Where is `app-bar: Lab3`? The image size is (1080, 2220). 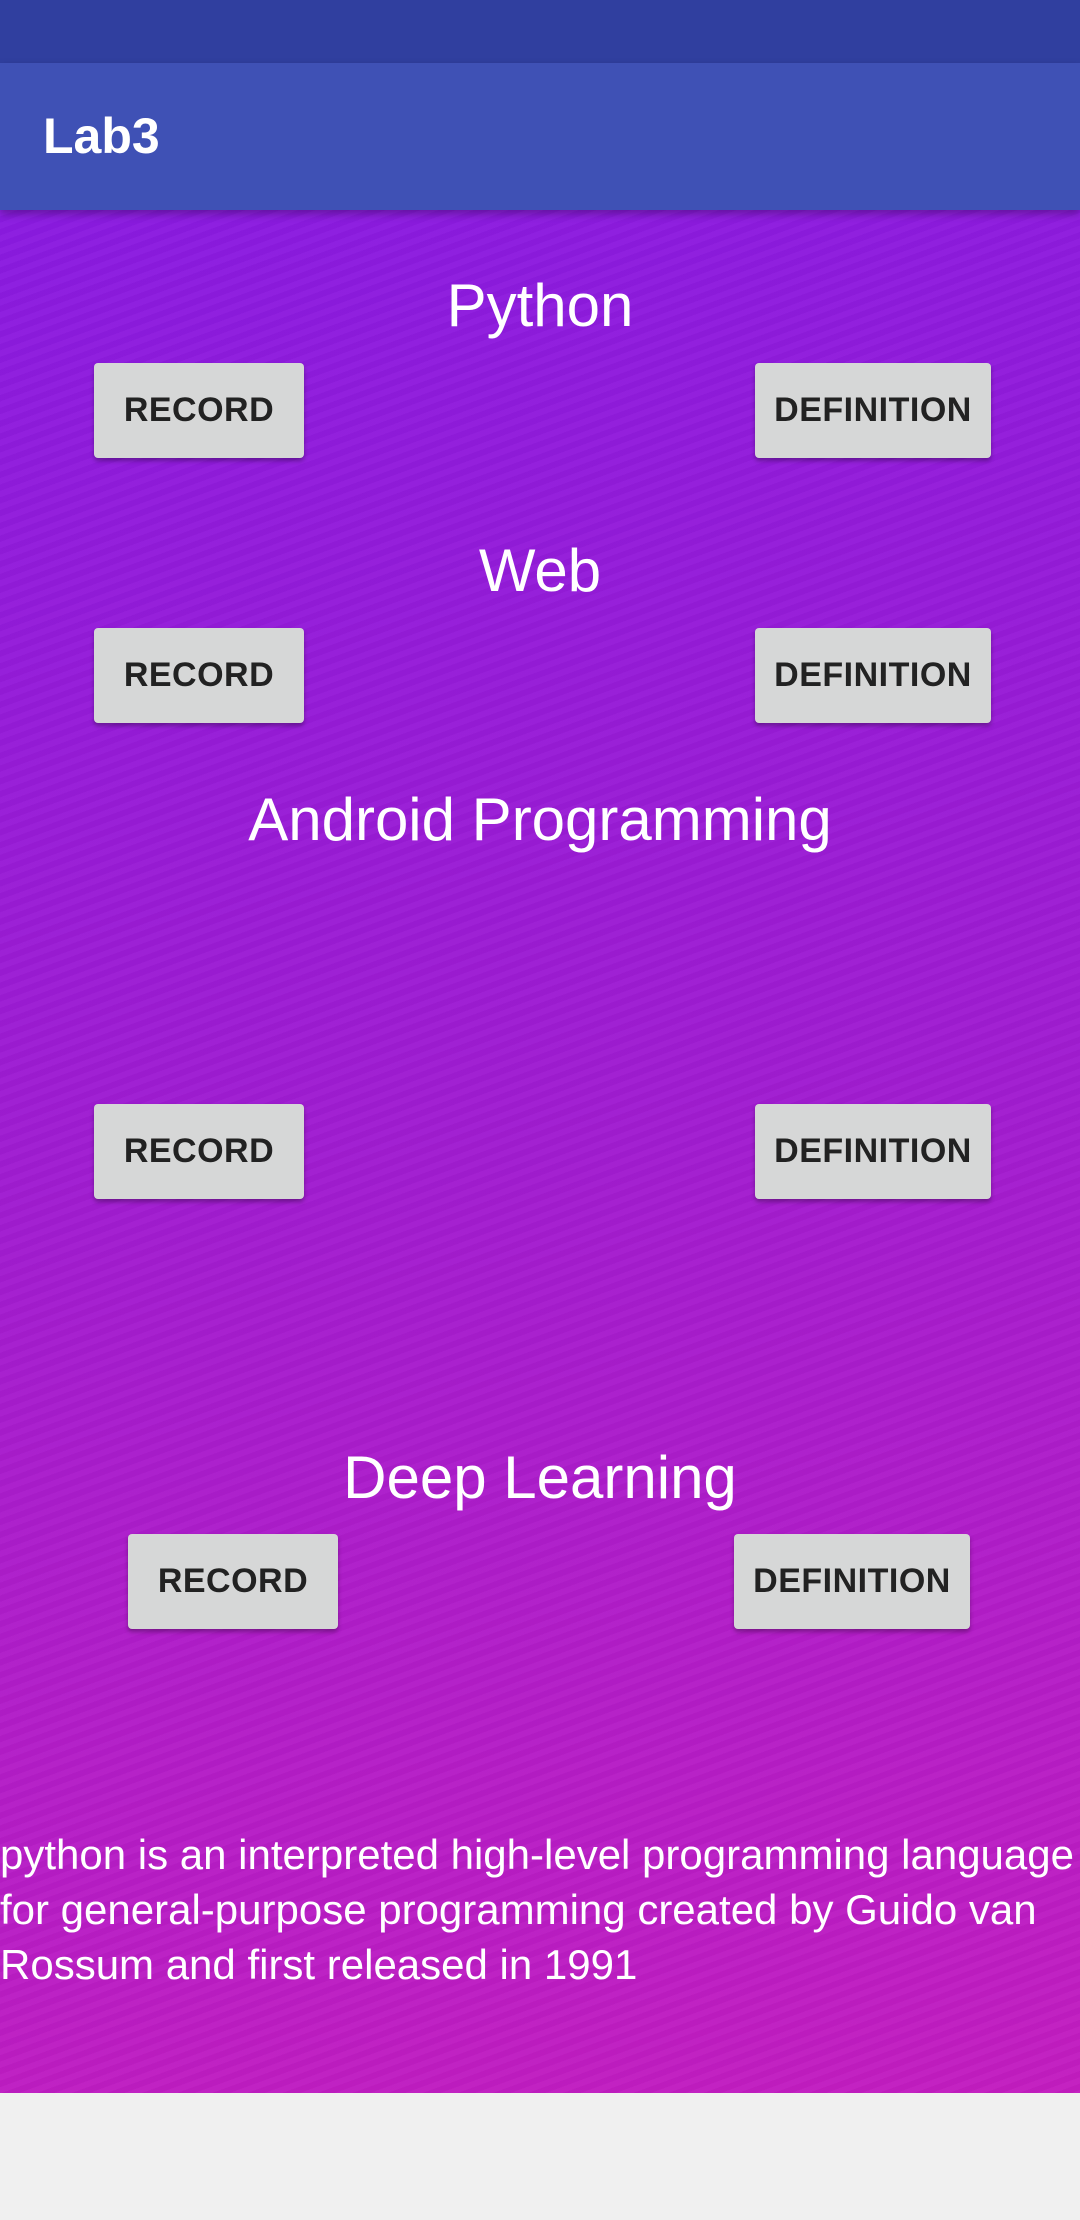
app-bar: Lab3 is located at coordinates (540, 136).